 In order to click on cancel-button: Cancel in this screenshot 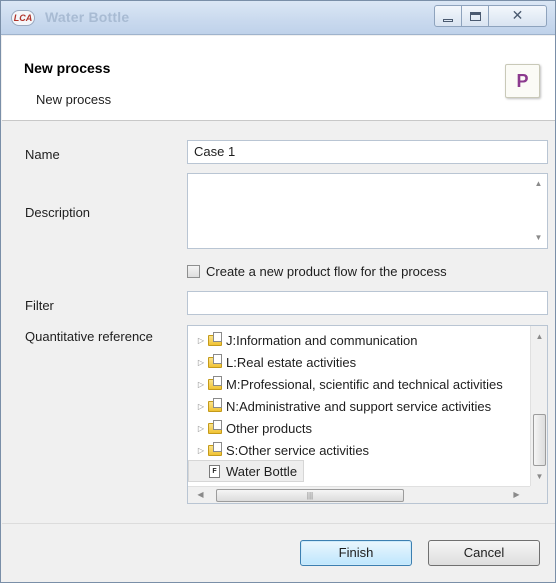, I will do `click(484, 553)`.